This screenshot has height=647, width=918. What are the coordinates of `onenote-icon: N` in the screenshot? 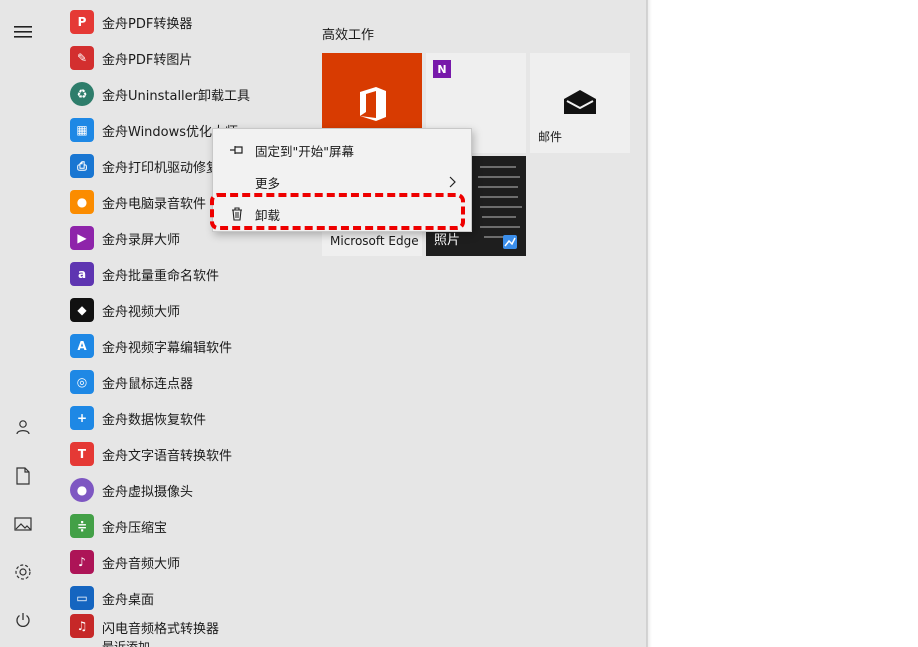 It's located at (442, 69).